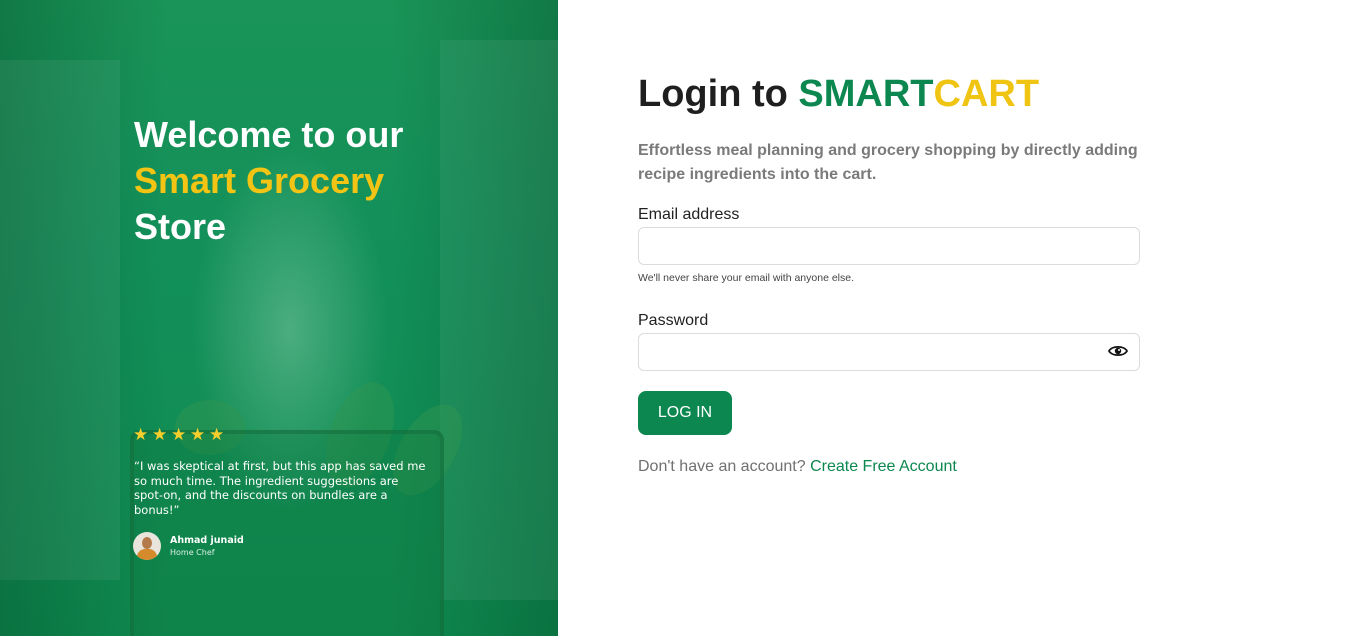  Describe the element at coordinates (889, 352) in the screenshot. I see `password-field` at that location.